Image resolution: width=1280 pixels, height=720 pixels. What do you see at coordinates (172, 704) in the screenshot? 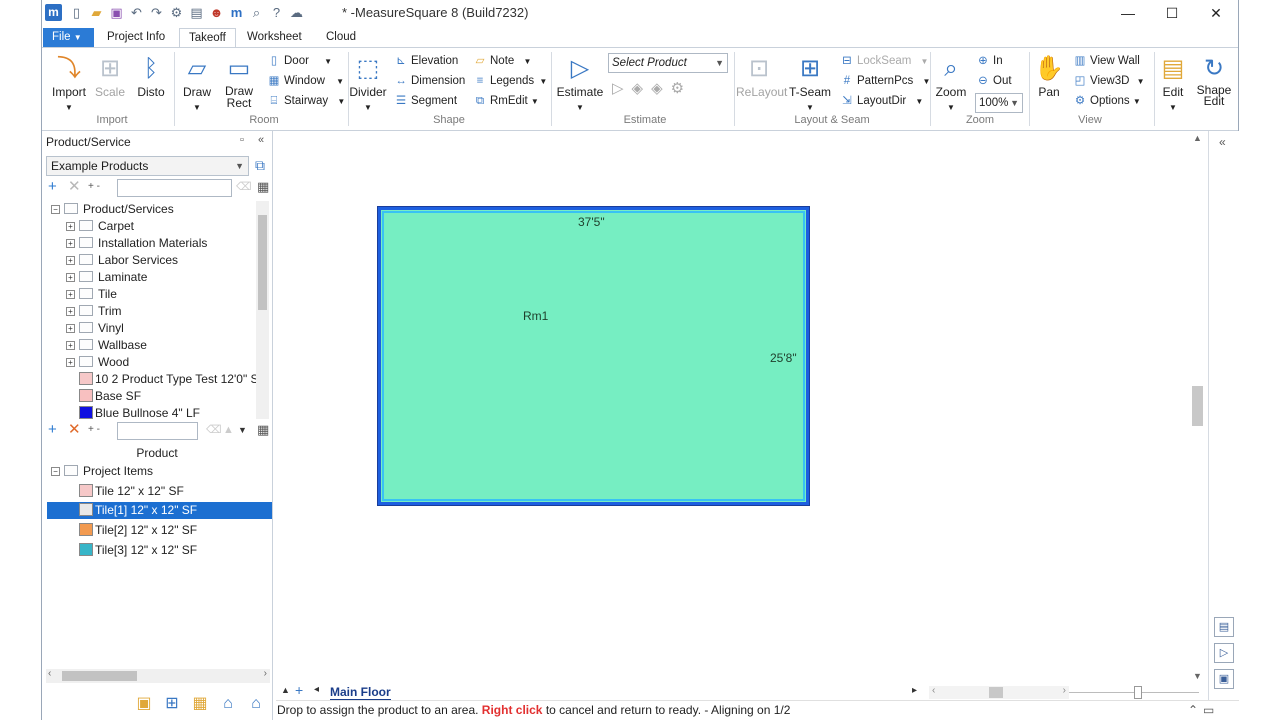
I see `pattern-icon: ⊞` at bounding box center [172, 704].